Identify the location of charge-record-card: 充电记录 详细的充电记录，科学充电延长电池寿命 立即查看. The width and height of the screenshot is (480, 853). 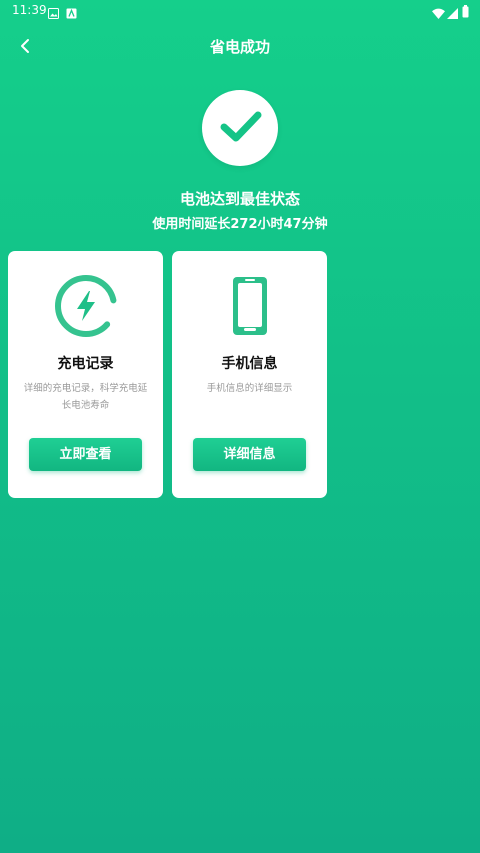
(85, 374).